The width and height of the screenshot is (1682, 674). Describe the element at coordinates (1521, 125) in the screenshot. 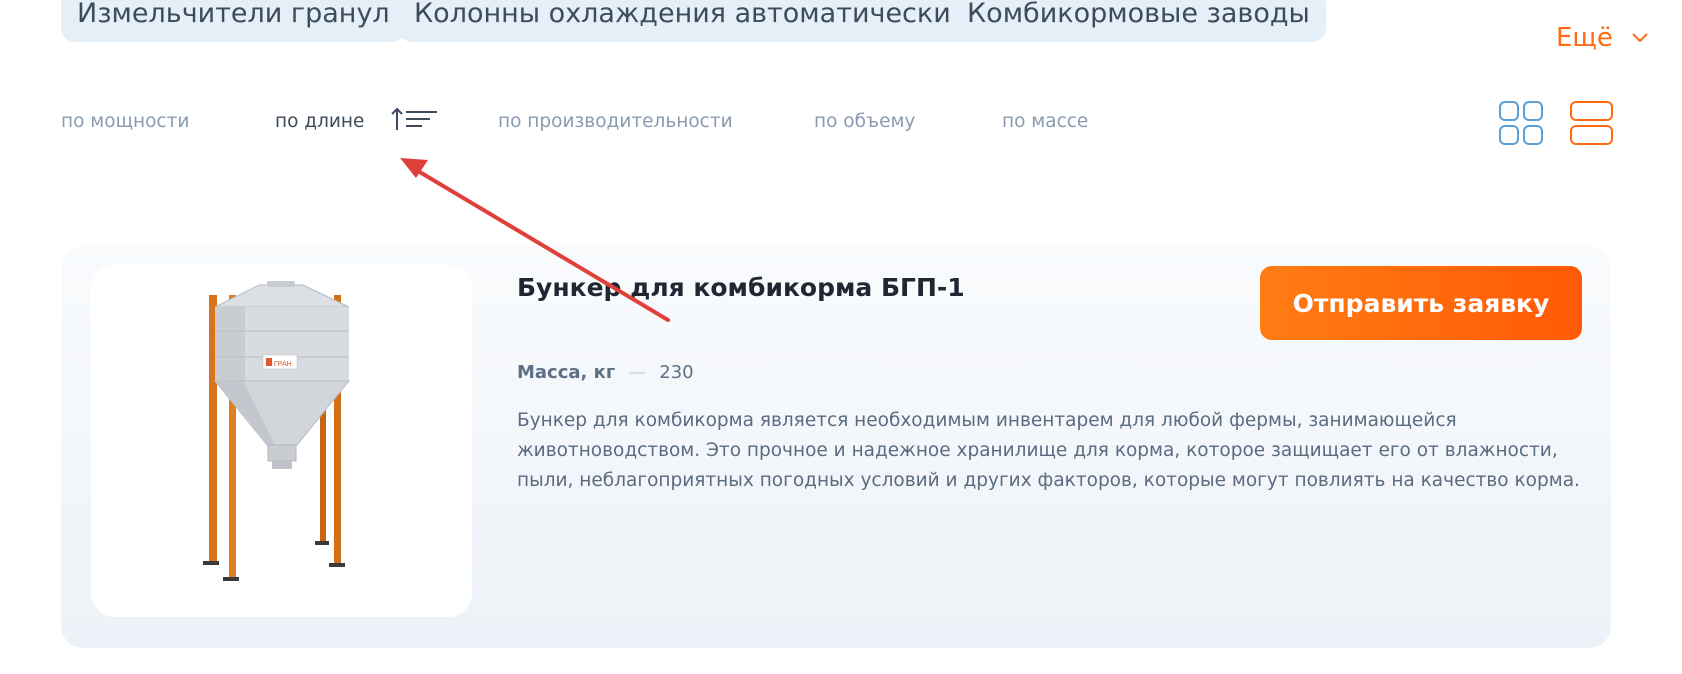

I see `grid-view-icon` at that location.